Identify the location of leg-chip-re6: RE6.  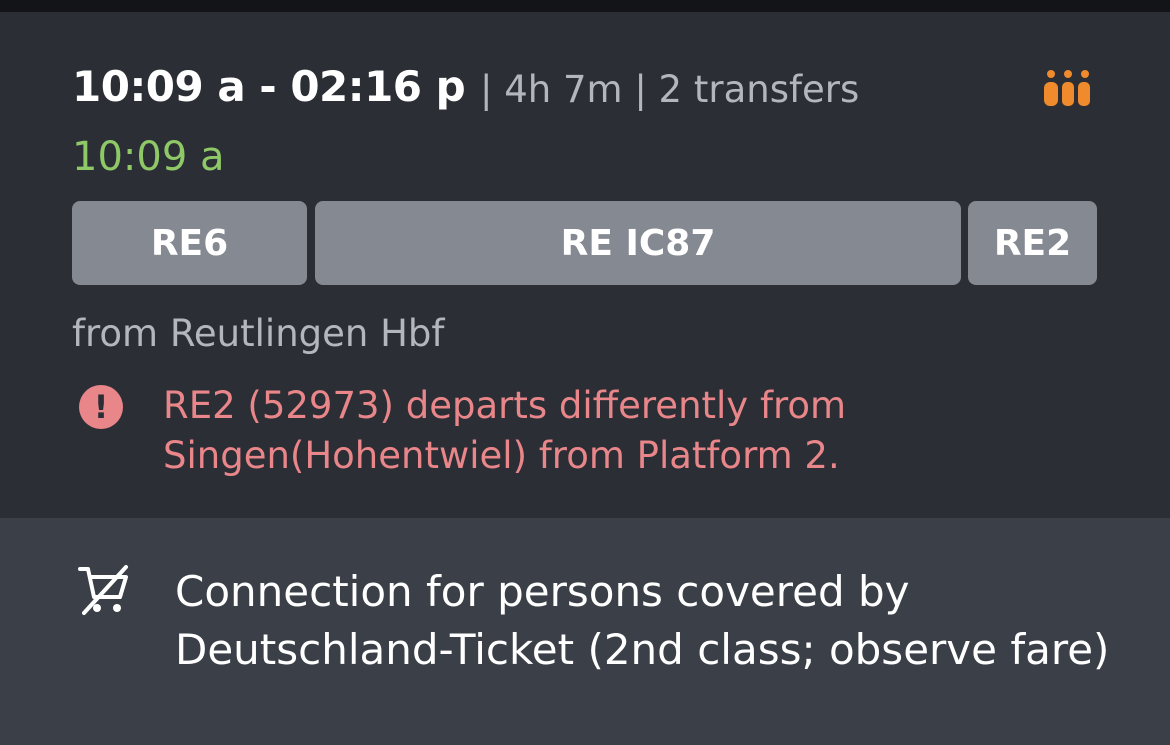
(189, 243).